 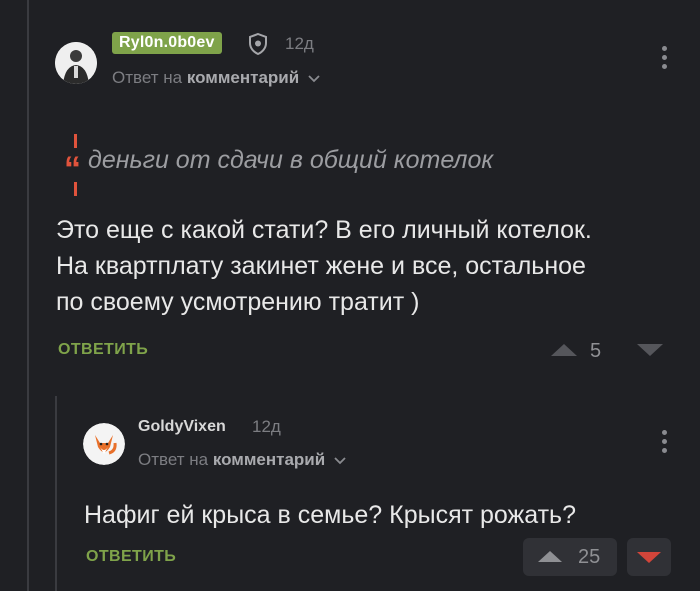 I want to click on fox-avatar-icon, so click(x=104, y=444).